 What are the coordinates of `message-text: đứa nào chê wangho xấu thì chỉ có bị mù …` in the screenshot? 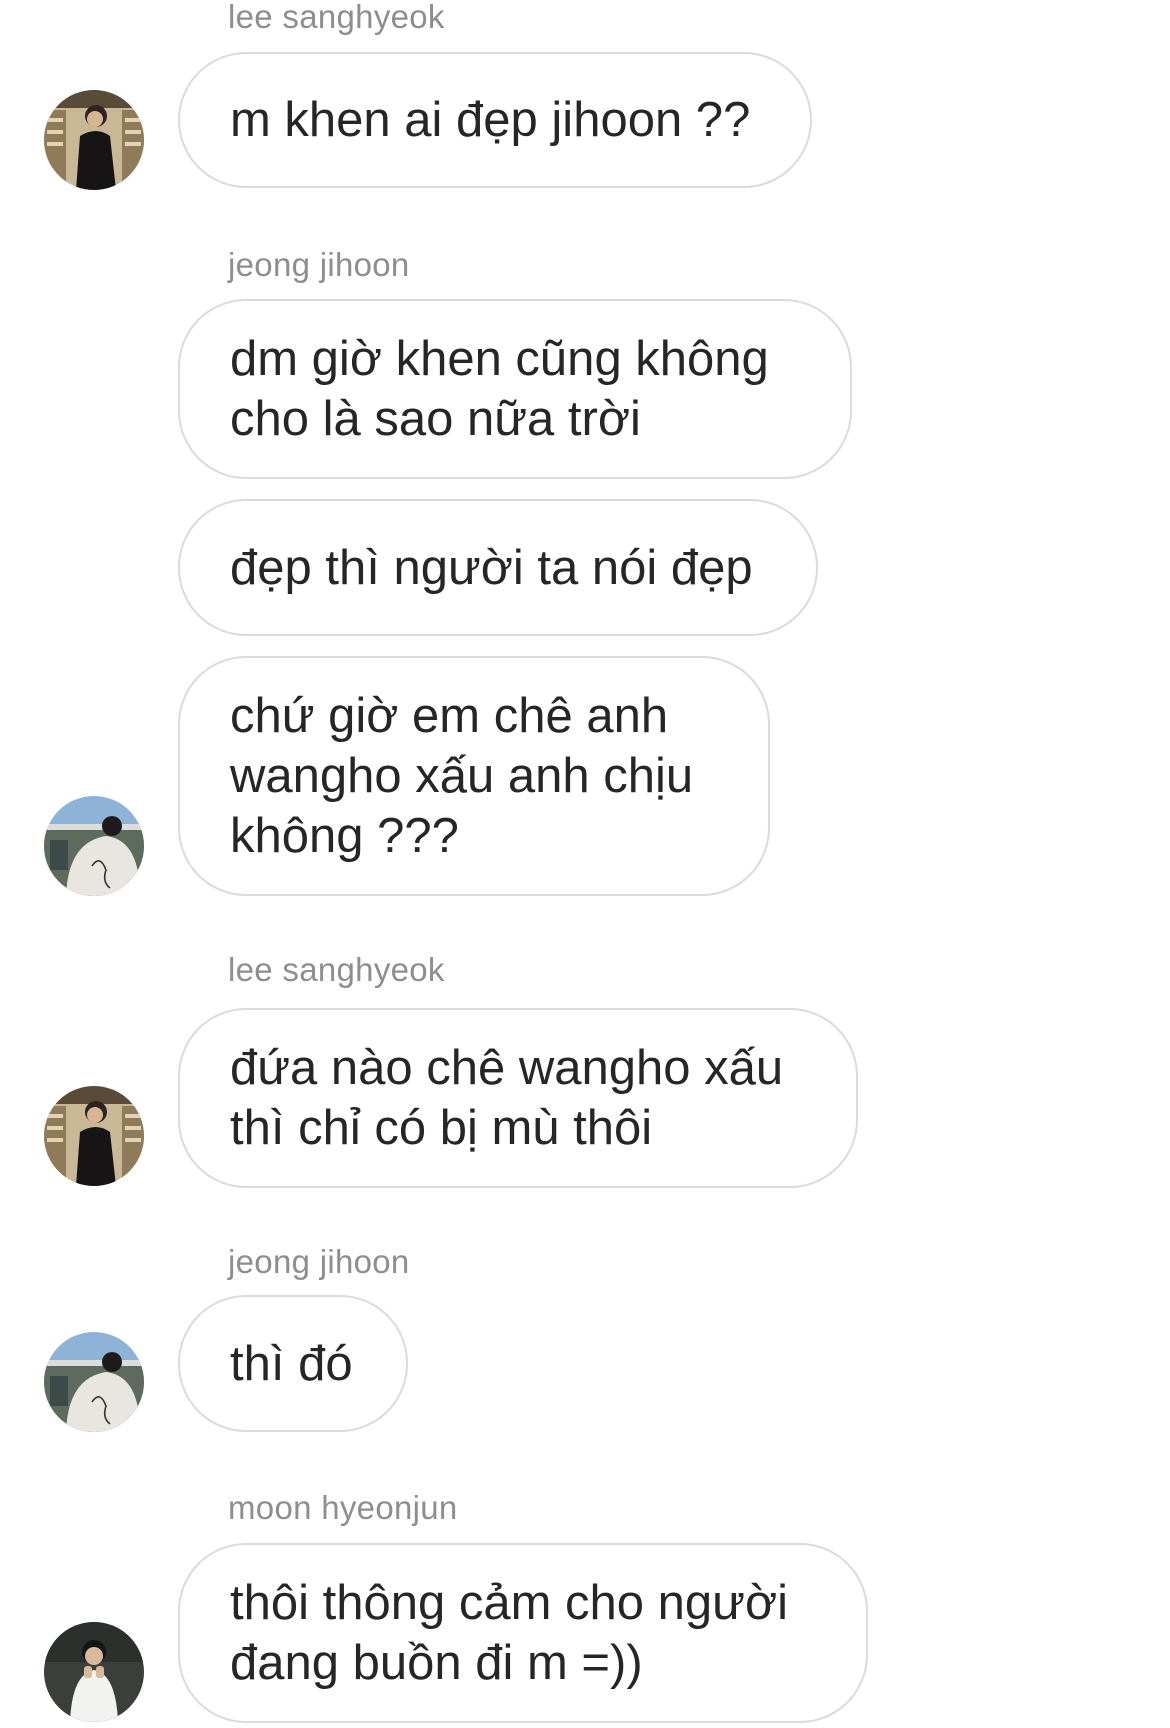 It's located at (507, 1098).